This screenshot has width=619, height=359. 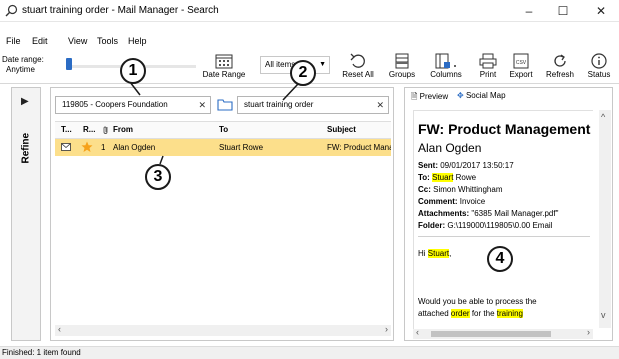 What do you see at coordinates (133, 71) in the screenshot?
I see `callout-1: 1` at bounding box center [133, 71].